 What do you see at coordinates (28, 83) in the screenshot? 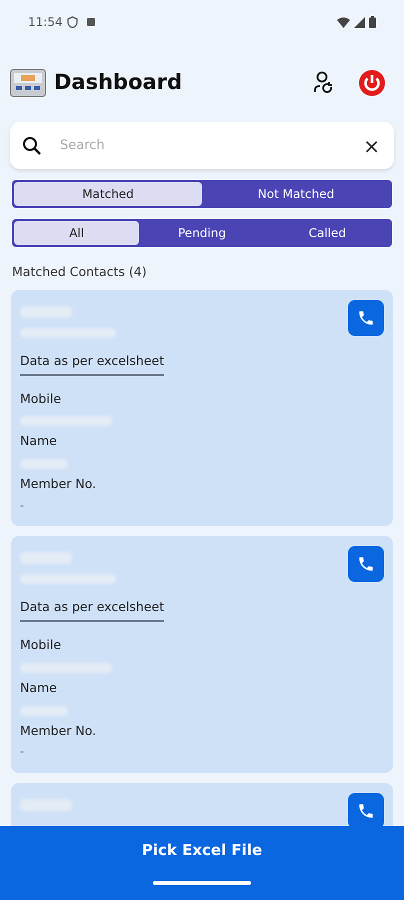
I see `app-logo-icon` at bounding box center [28, 83].